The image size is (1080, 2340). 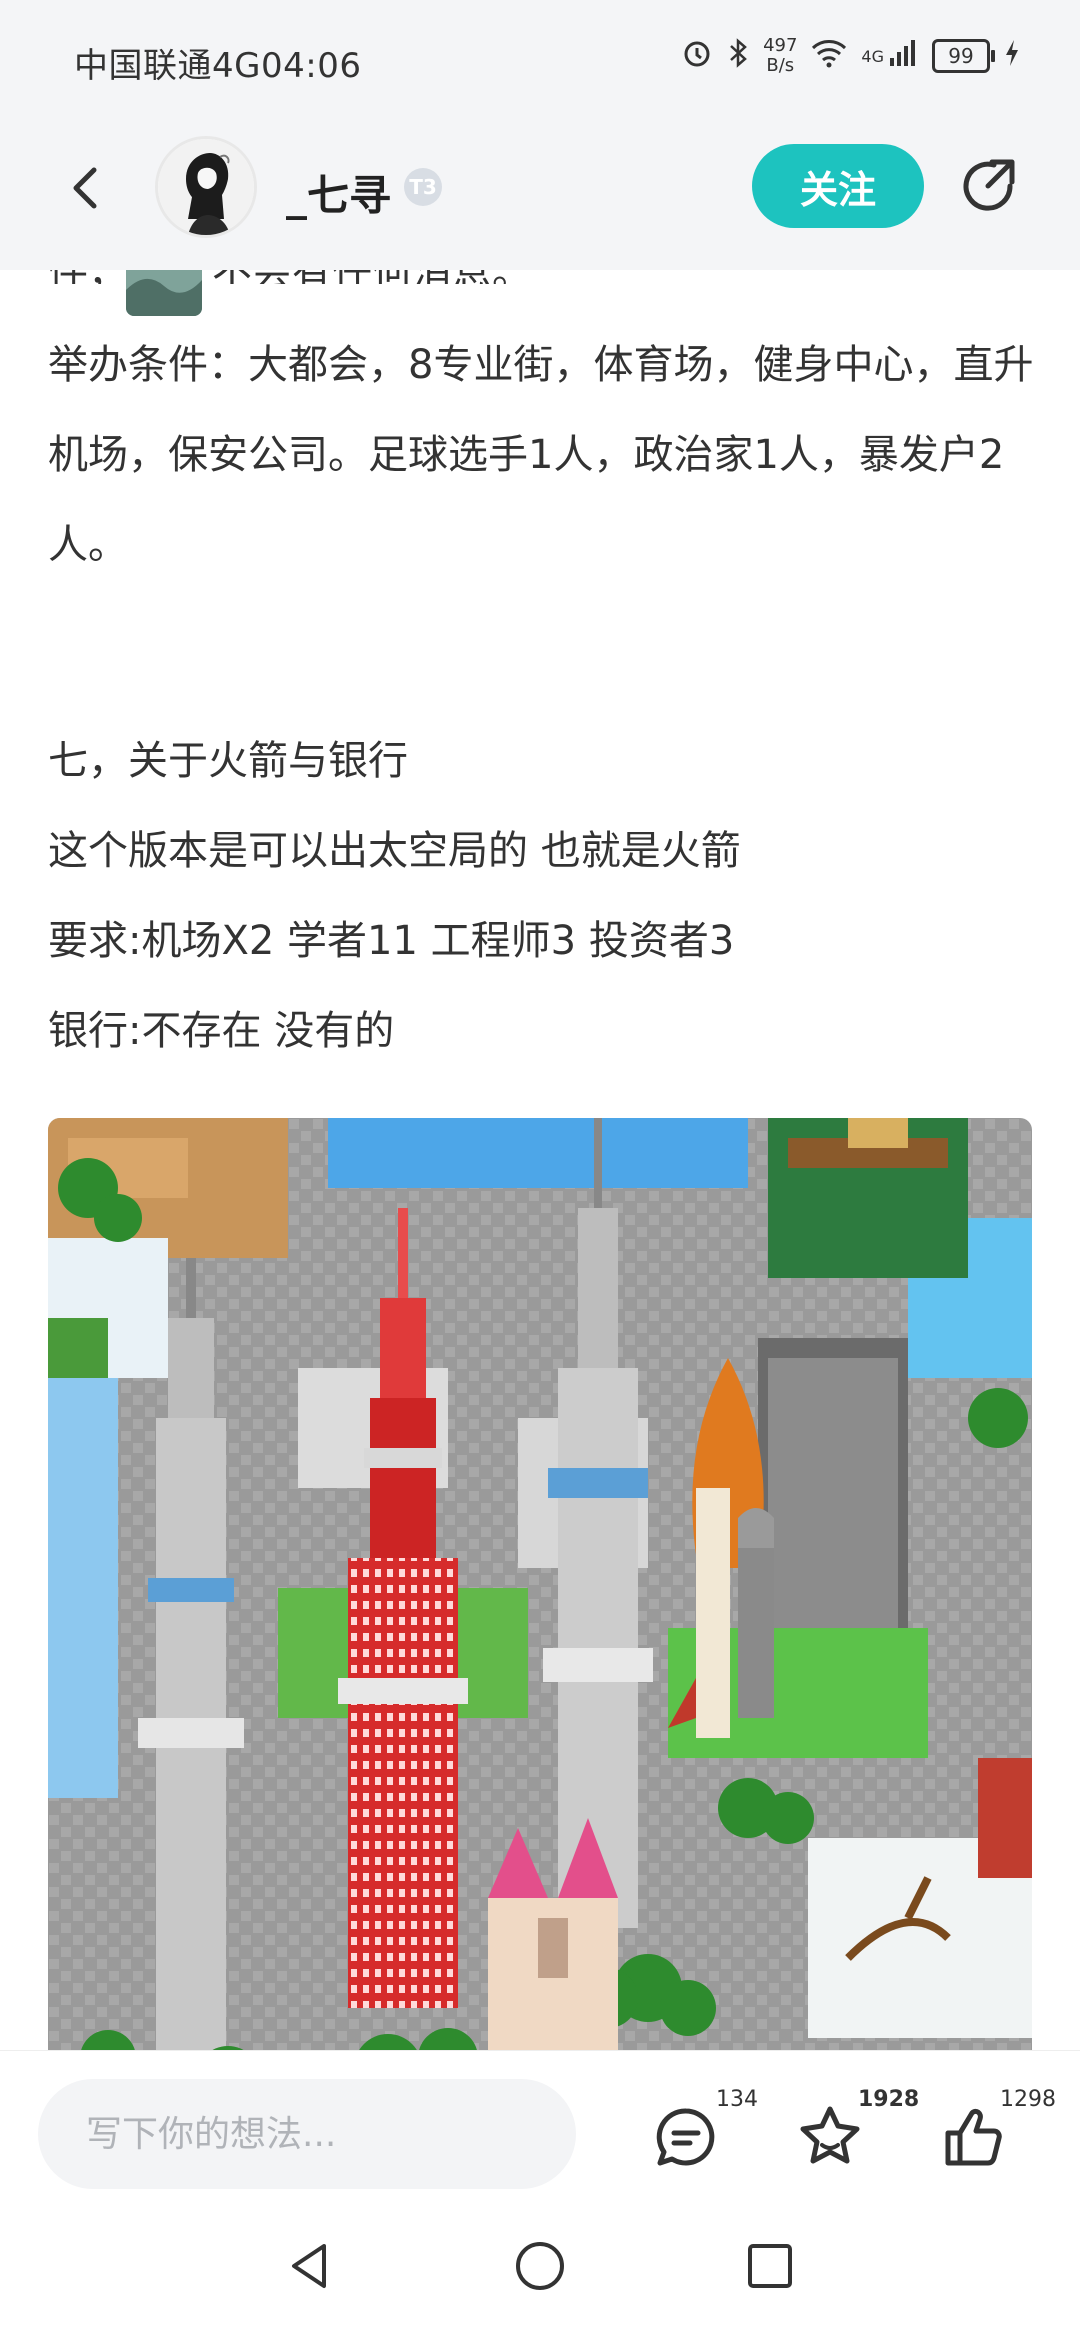 I want to click on avatar-illustration, so click(x=206, y=187).